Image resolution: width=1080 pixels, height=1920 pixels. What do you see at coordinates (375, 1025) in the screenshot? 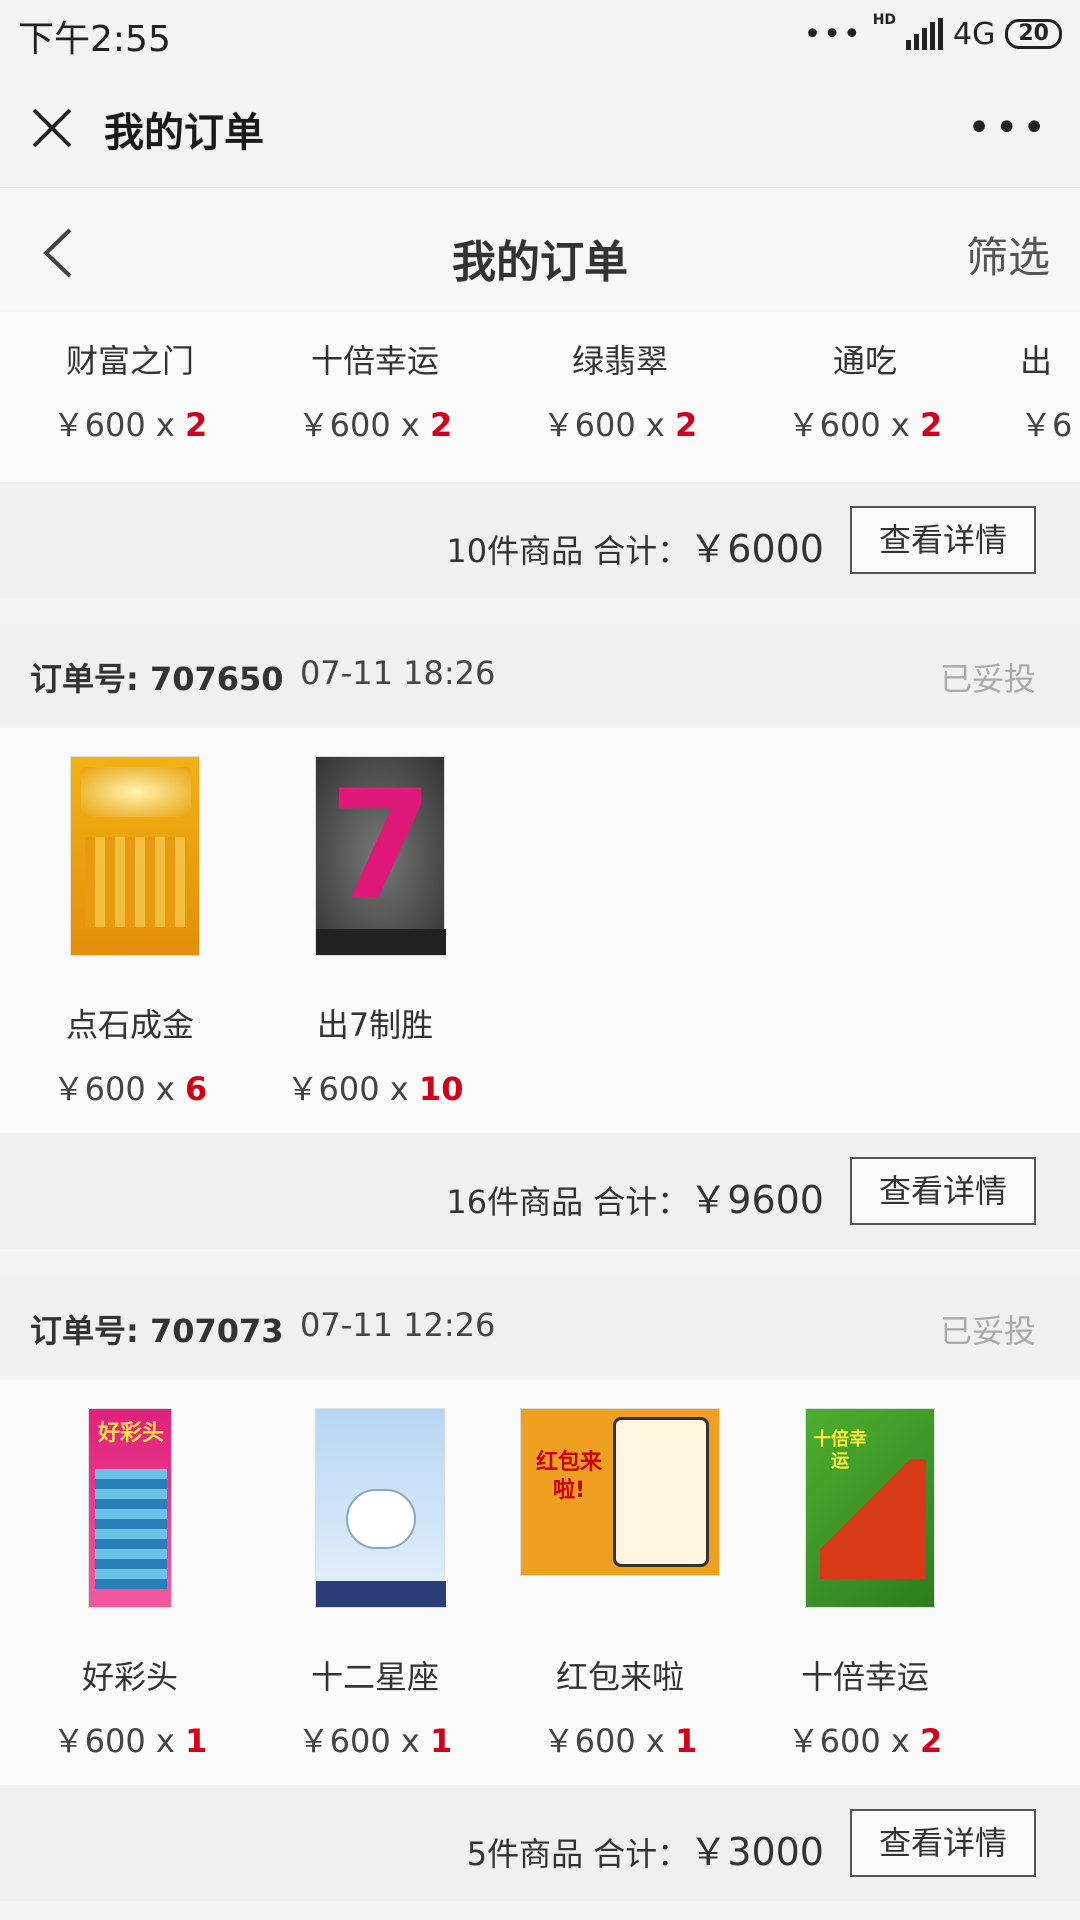
I see `item-name: 出7制胜` at bounding box center [375, 1025].